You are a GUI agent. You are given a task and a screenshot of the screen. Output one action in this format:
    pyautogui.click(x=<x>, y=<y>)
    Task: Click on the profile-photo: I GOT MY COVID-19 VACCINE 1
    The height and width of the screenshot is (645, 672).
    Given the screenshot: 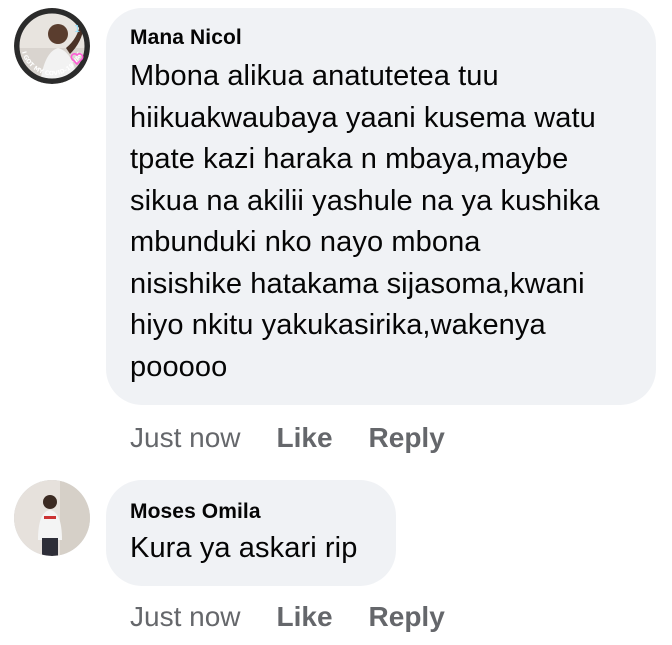 What is the action you would take?
    pyautogui.click(x=52, y=46)
    